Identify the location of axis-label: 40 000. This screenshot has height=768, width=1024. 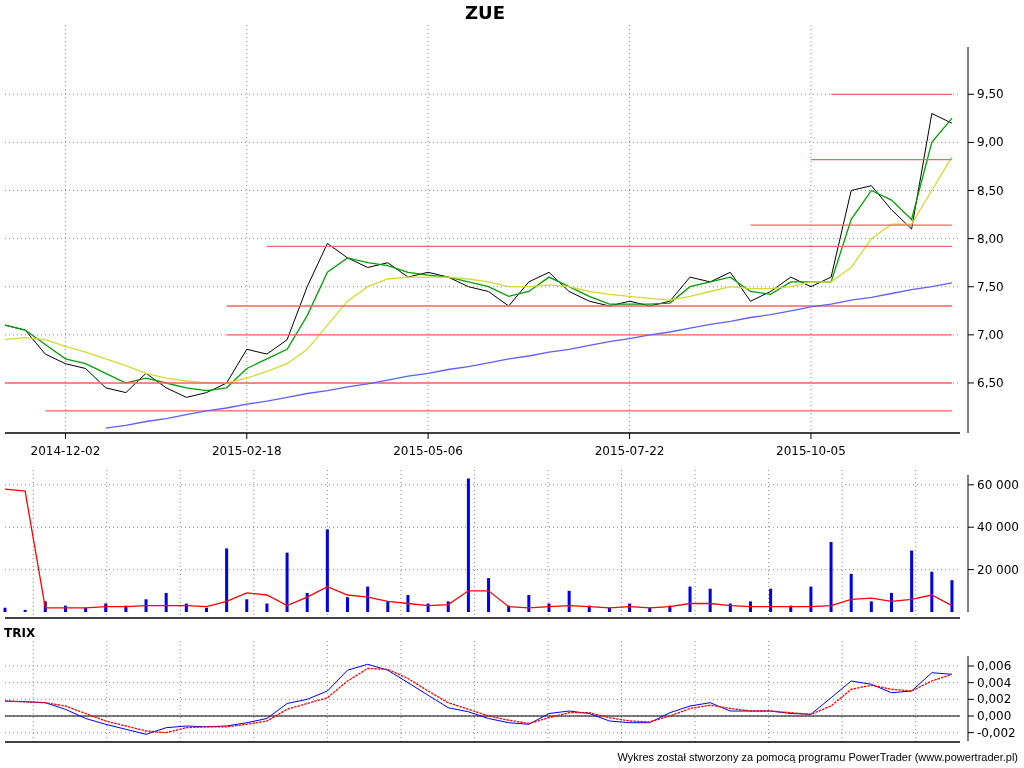
(998, 527).